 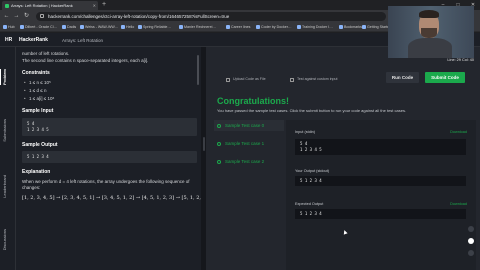 I want to click on input-box: 5 4 1 2 3 4 5, so click(x=380, y=147).